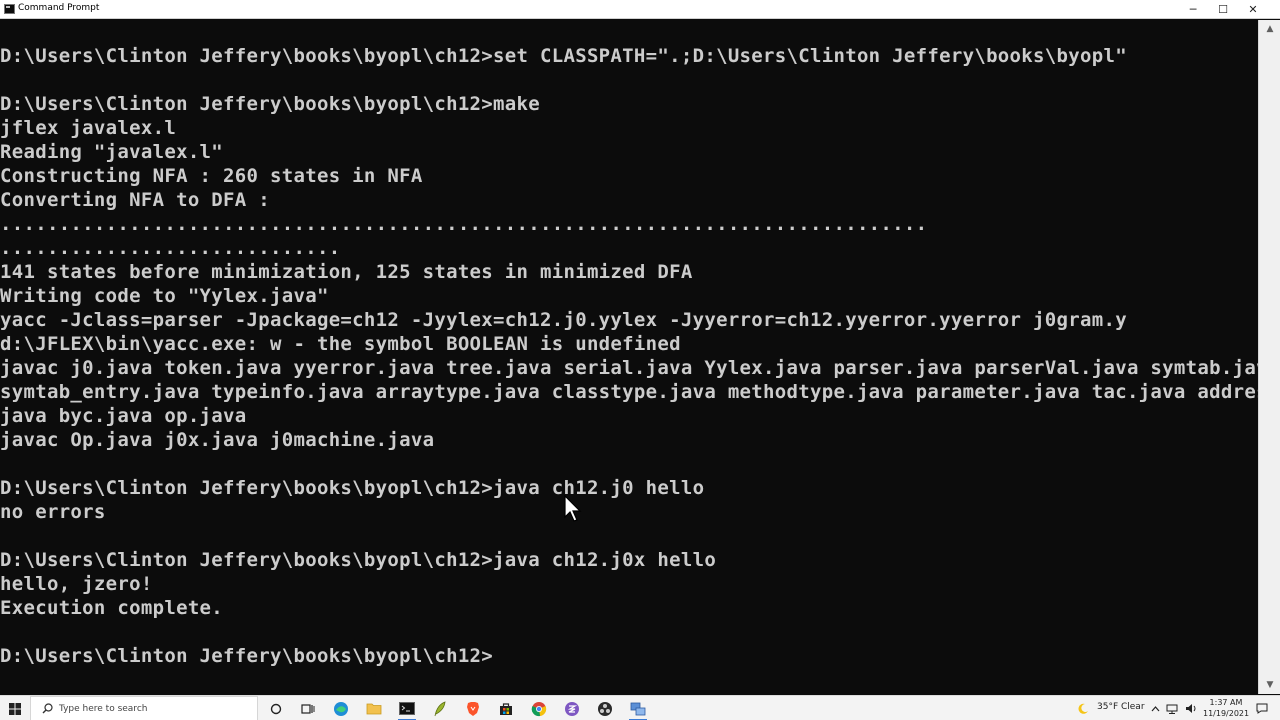  I want to click on task-view-icon, so click(308, 708).